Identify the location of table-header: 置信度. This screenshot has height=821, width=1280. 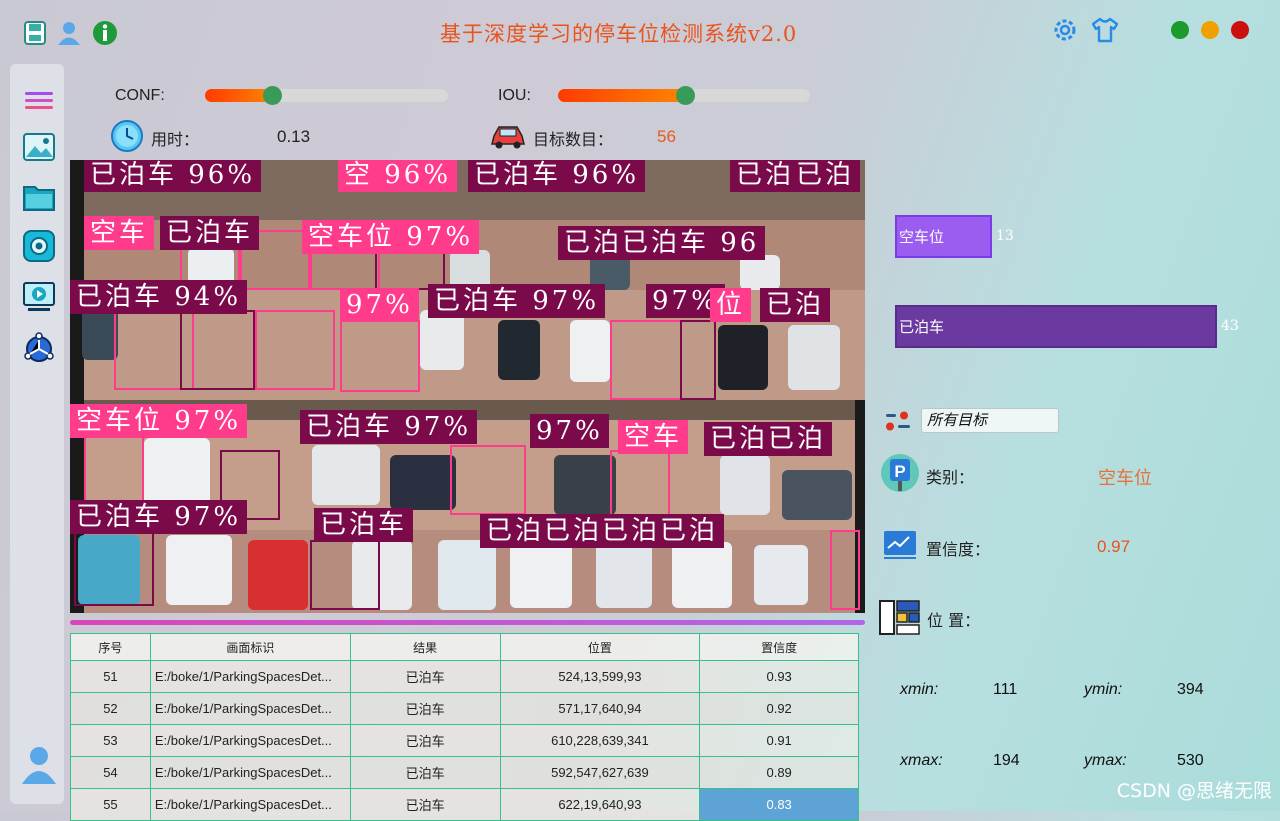
(779, 647).